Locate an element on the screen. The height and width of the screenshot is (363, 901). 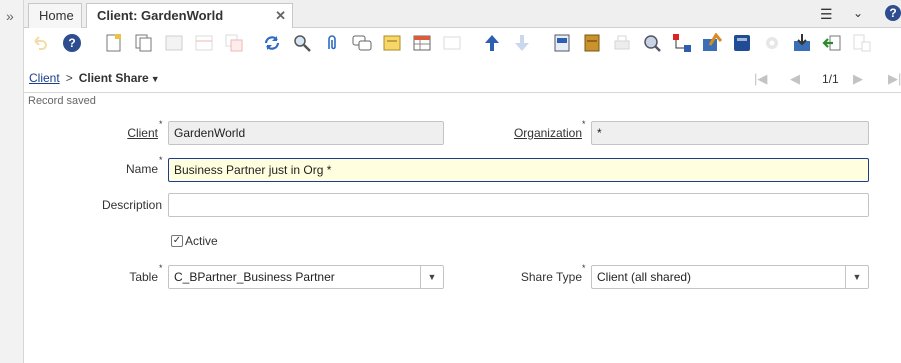
previous-record-icon is located at coordinates (492, 43).